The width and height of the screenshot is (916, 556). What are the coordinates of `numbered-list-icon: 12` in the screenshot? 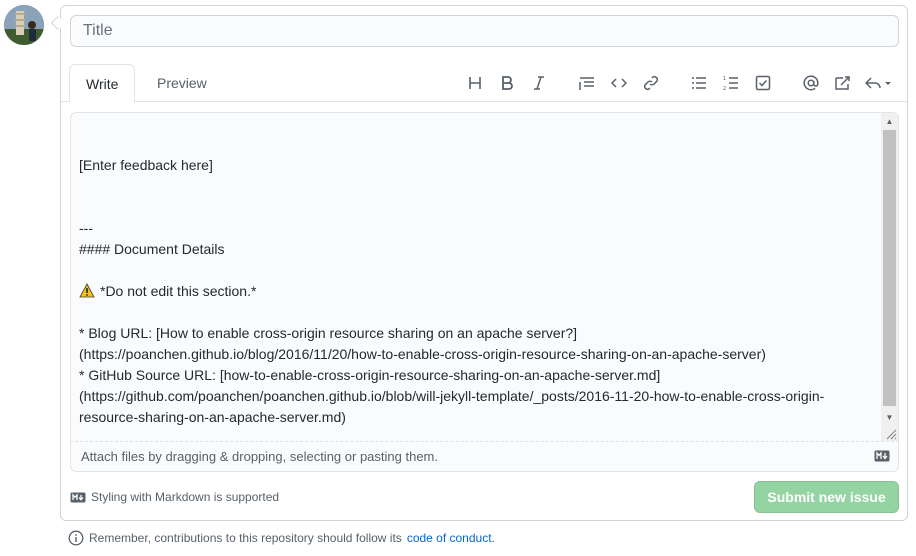 It's located at (731, 83).